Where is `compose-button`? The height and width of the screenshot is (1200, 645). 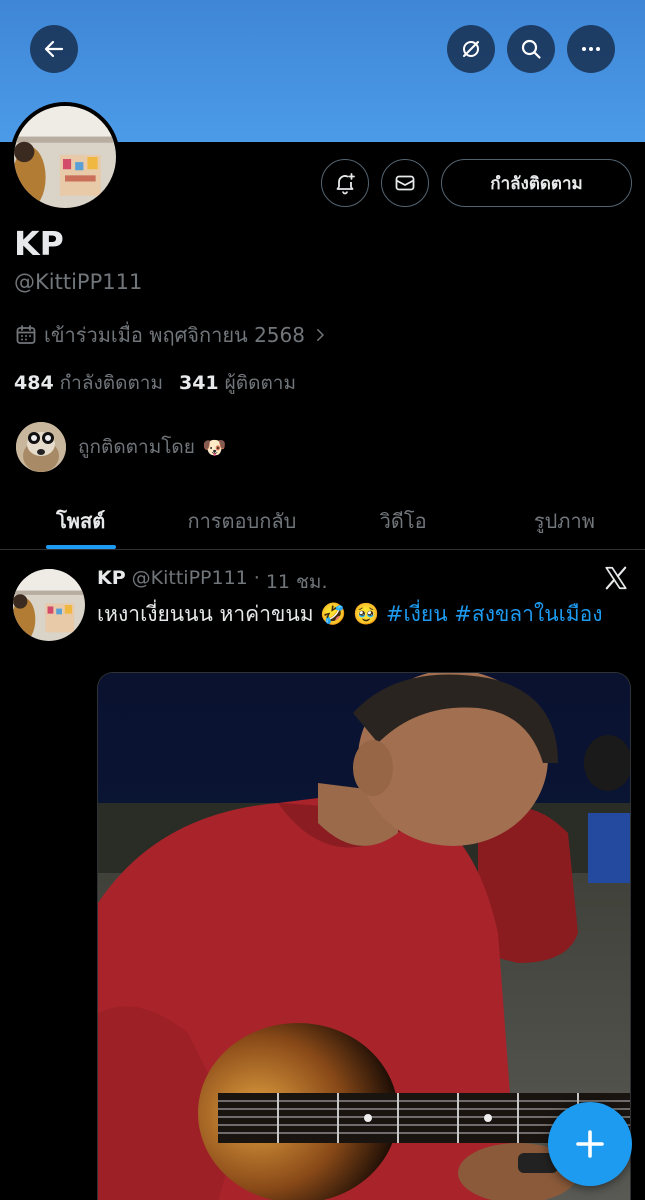
compose-button is located at coordinates (590, 1144).